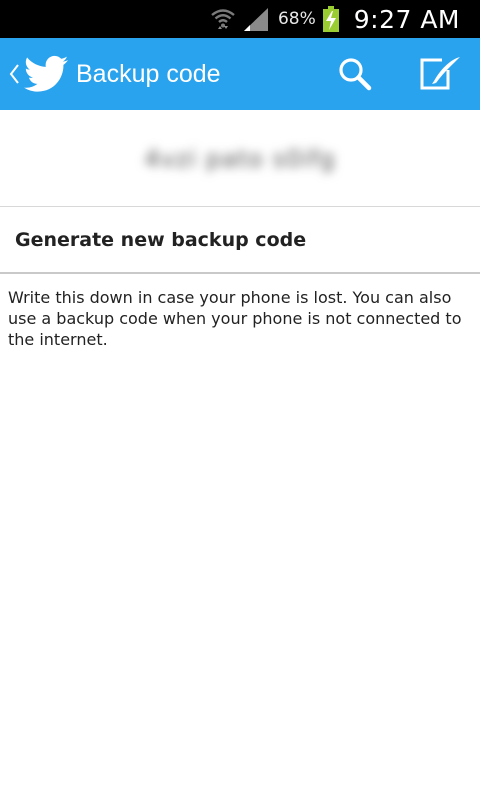  What do you see at coordinates (296, 19) in the screenshot?
I see `battery-percent: 68%` at bounding box center [296, 19].